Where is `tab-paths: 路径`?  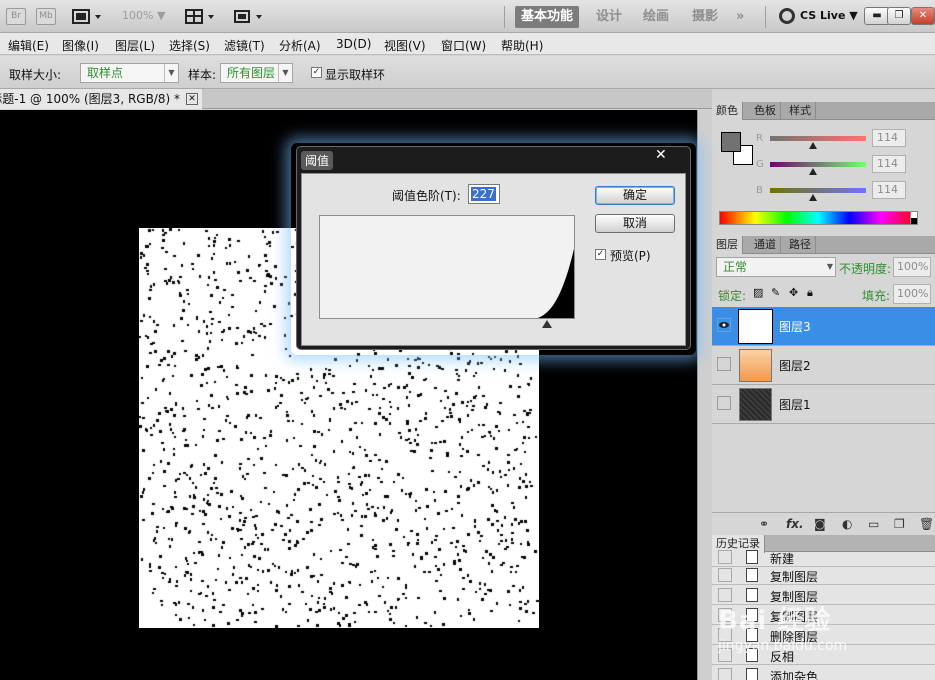
tab-paths: 路径 is located at coordinates (800, 245).